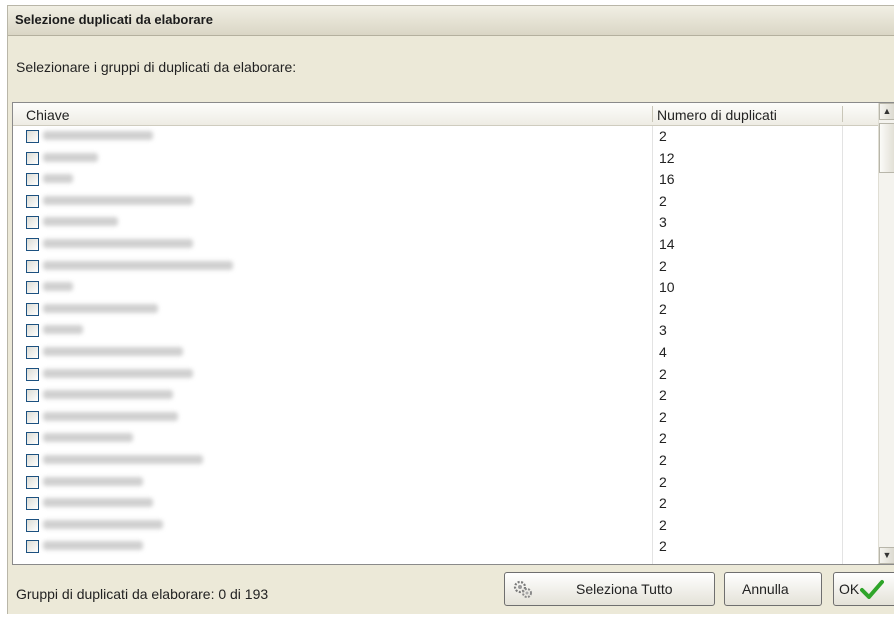 The width and height of the screenshot is (894, 619). I want to click on duplicate-count: 3, so click(663, 222).